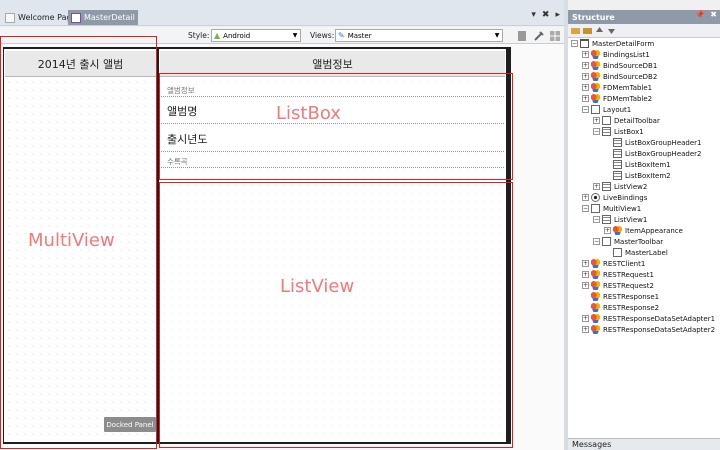  I want to click on tree-node-label: ListBoxItem1, so click(648, 164).